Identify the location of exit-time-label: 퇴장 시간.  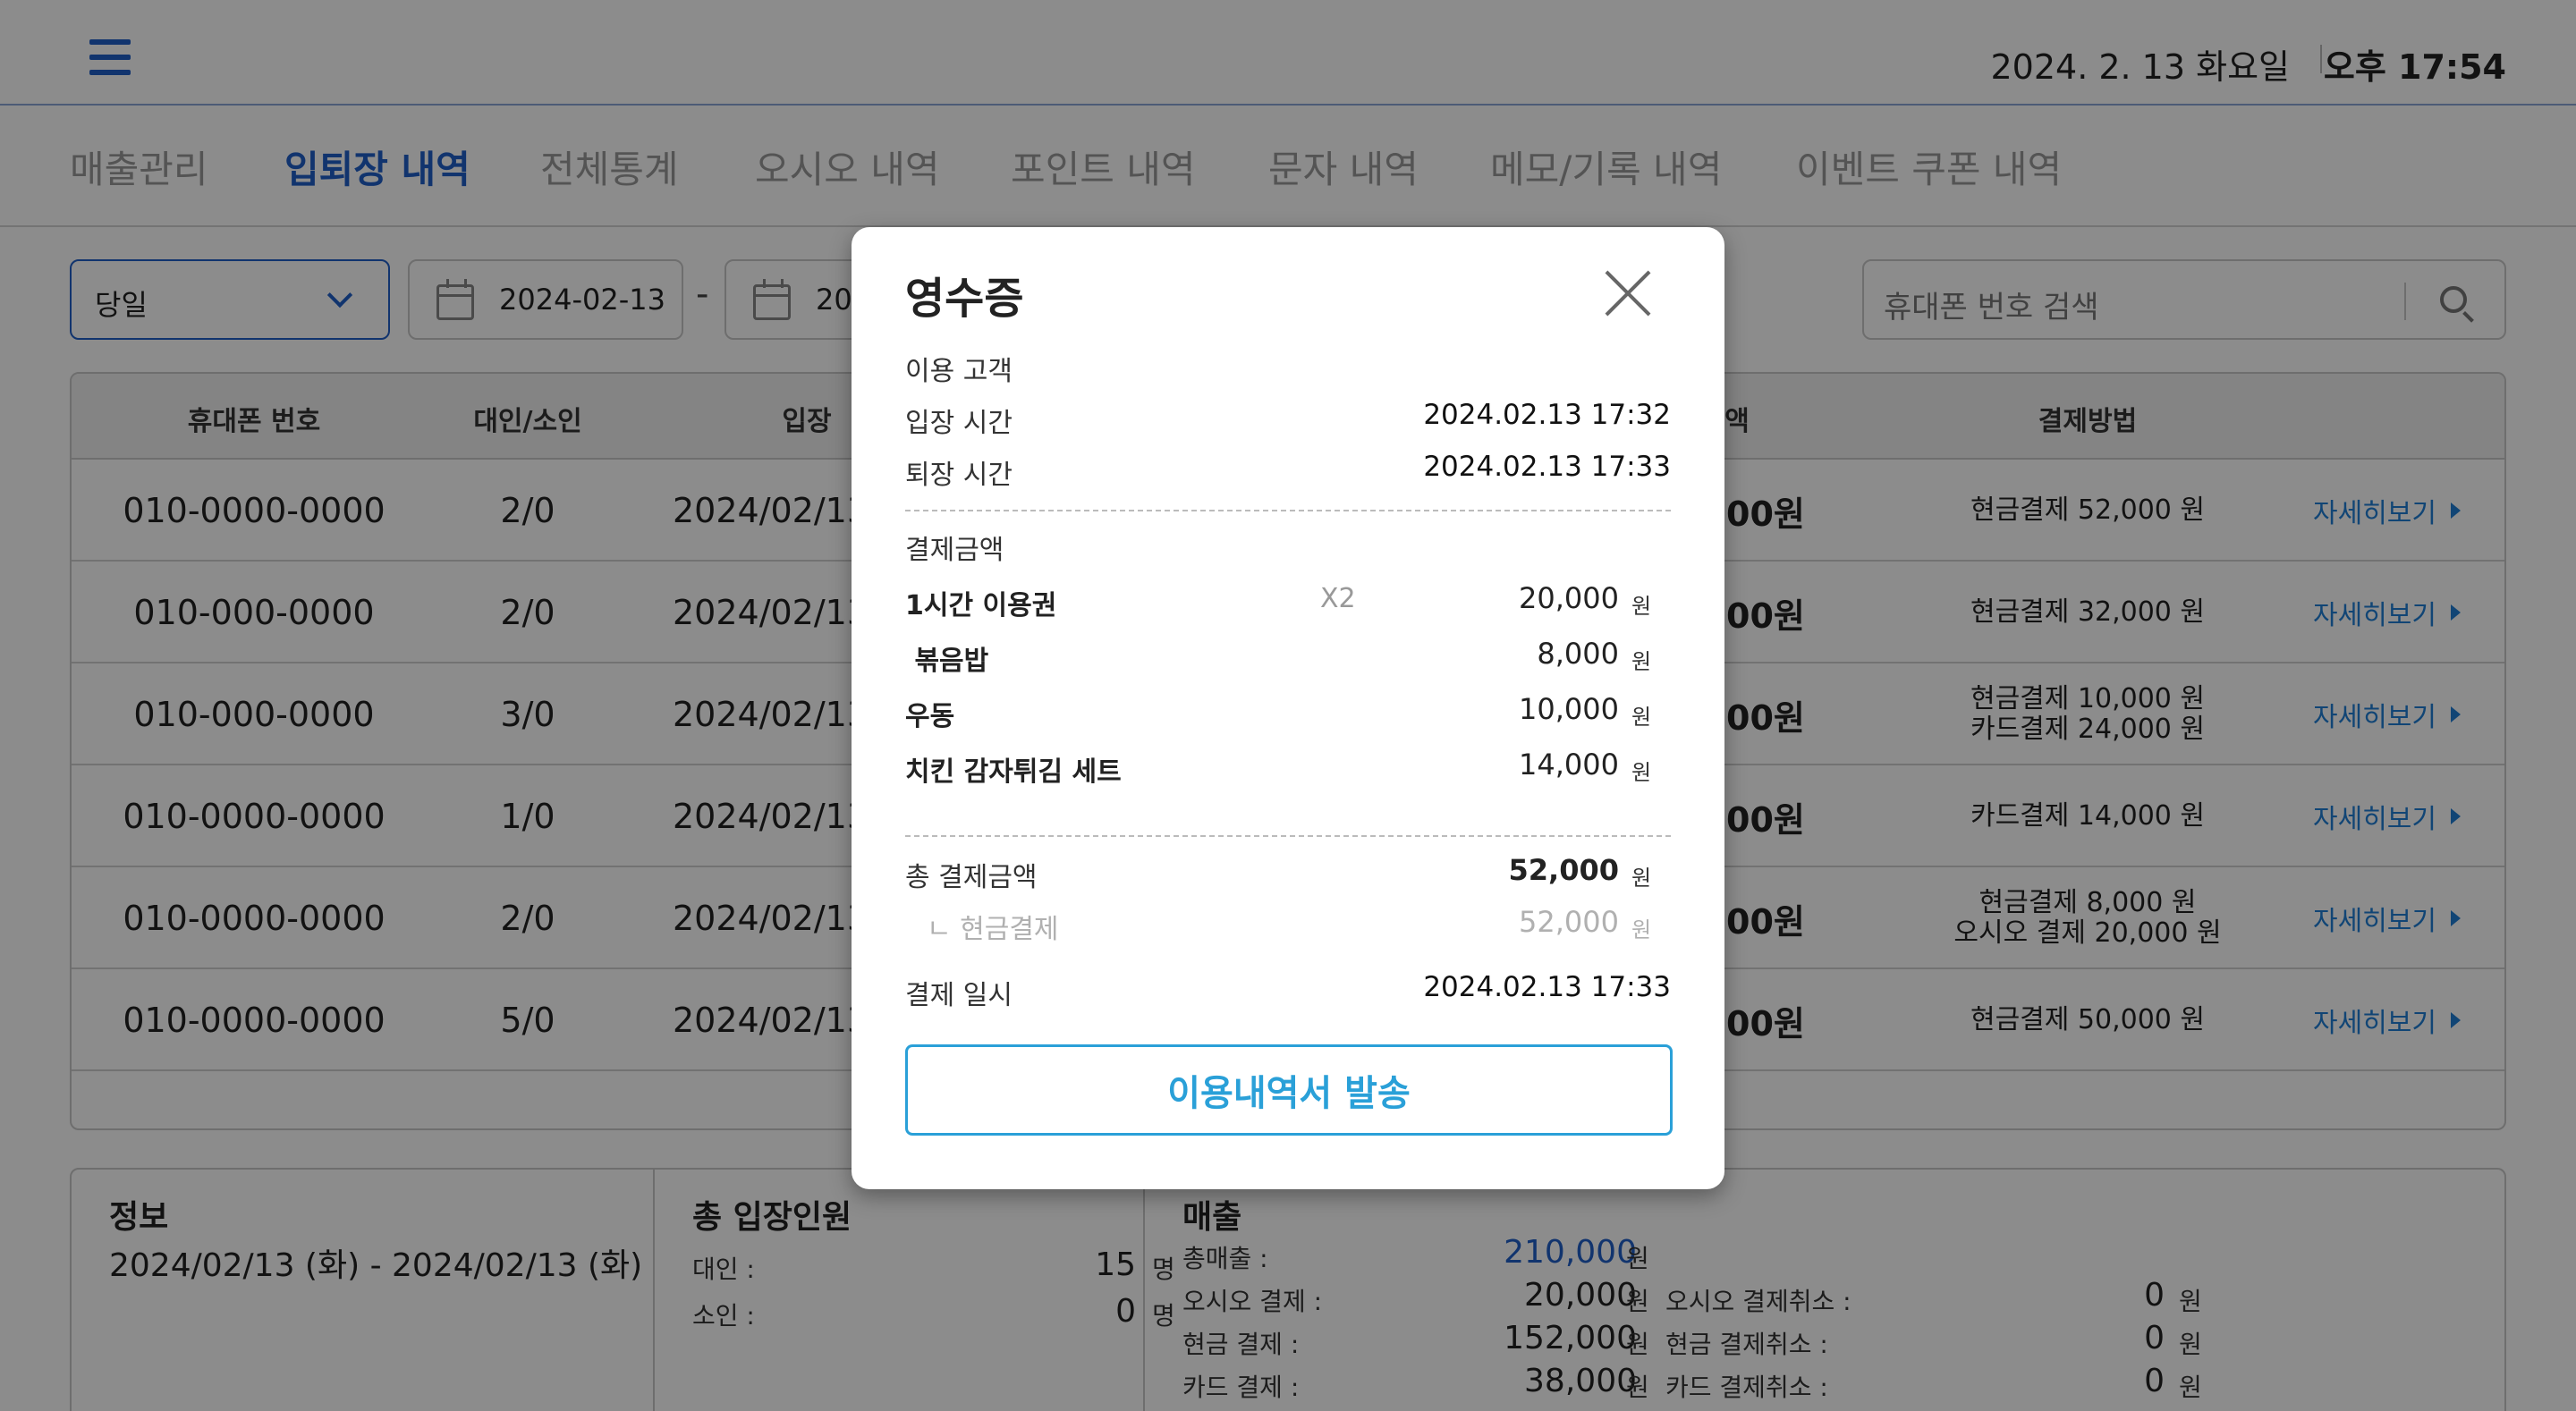
(959, 476).